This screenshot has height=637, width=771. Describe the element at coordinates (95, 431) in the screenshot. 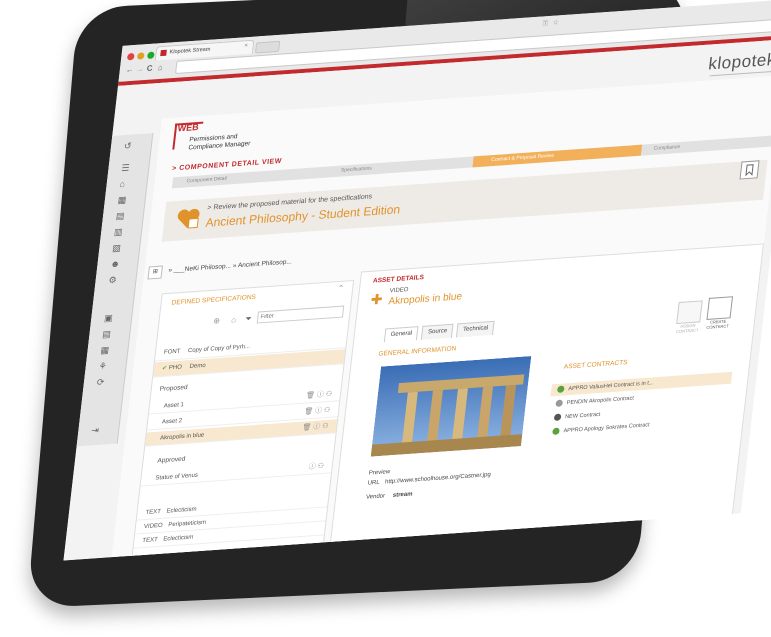

I see `logout-icon: ⇥` at that location.